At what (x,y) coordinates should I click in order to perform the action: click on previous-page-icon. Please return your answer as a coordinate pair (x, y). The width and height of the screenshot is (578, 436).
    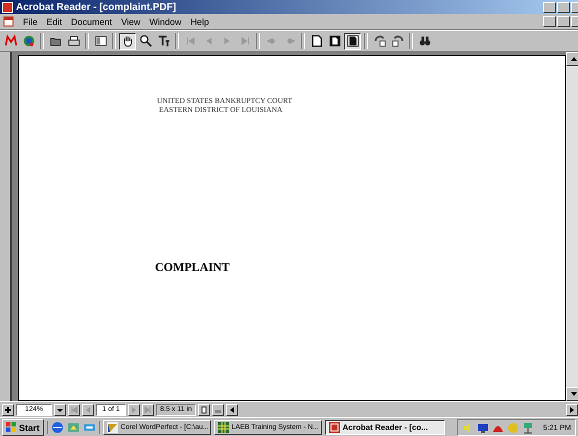
    Looking at the image, I should click on (88, 410).